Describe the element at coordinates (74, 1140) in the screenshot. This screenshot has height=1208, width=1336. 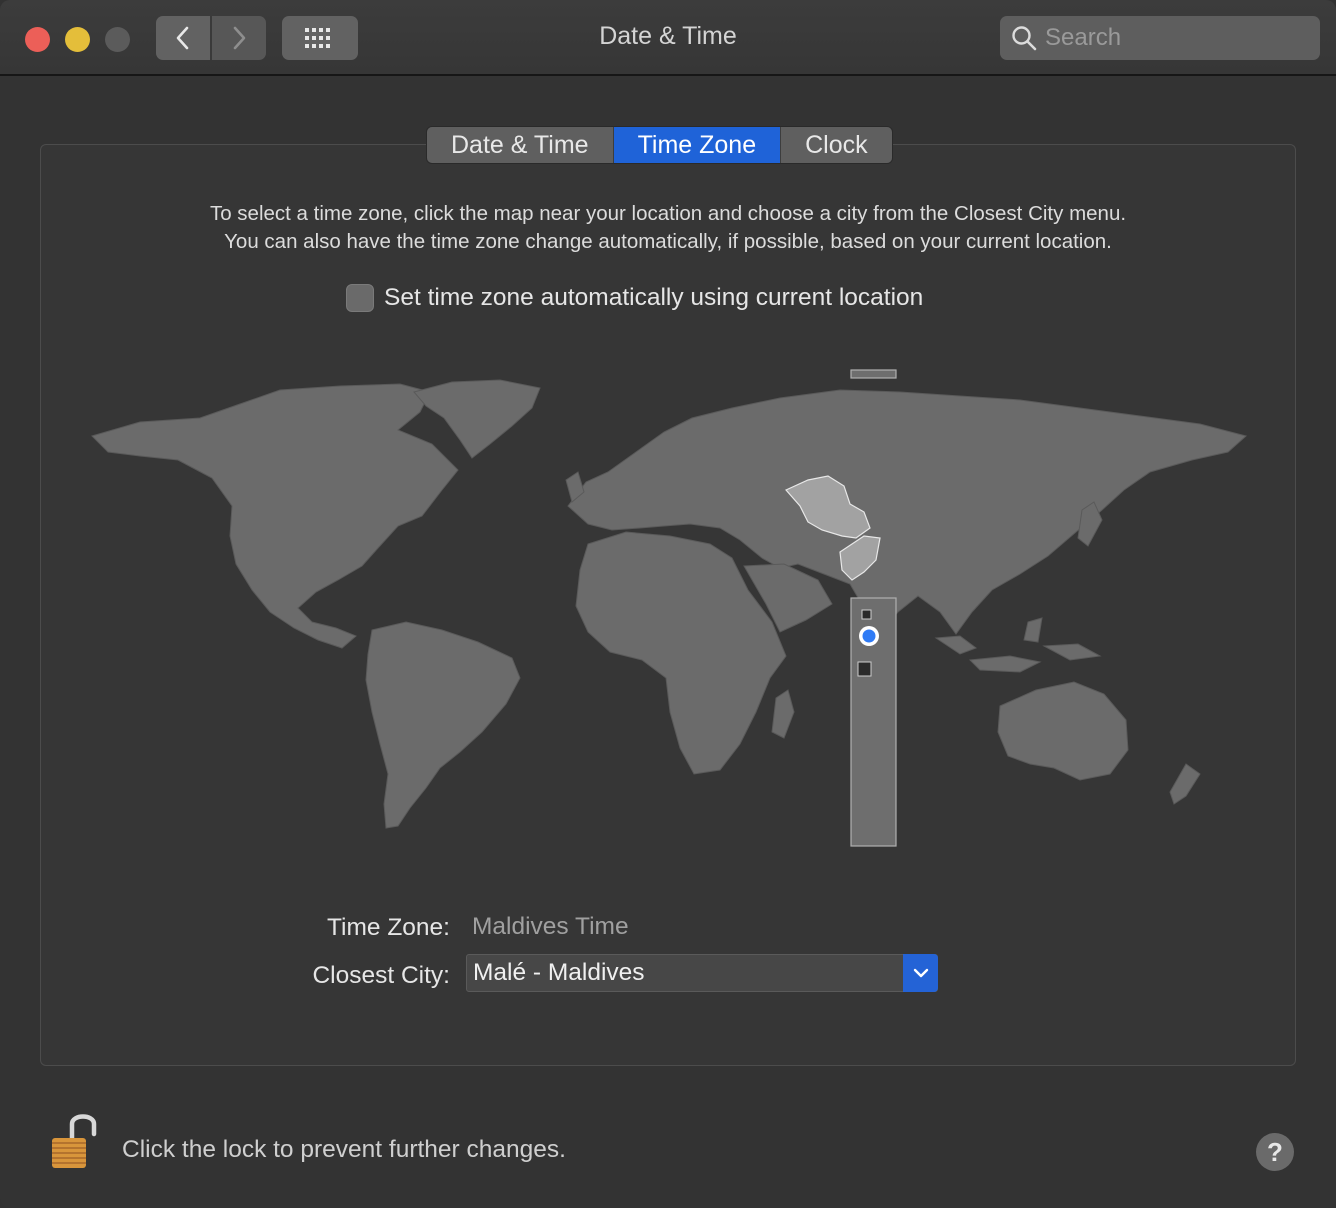
I see `unlocked-padlock-icon` at that location.